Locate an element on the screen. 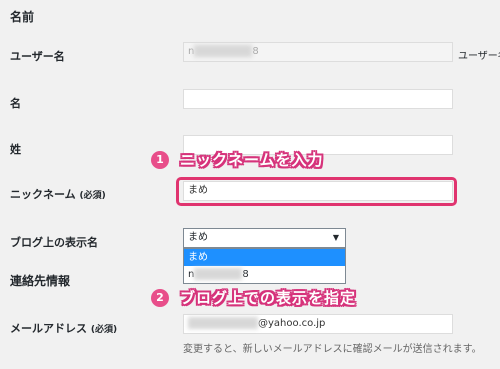 This screenshot has width=500, height=369. display-name-dropdown: まめ n8 is located at coordinates (264, 266).